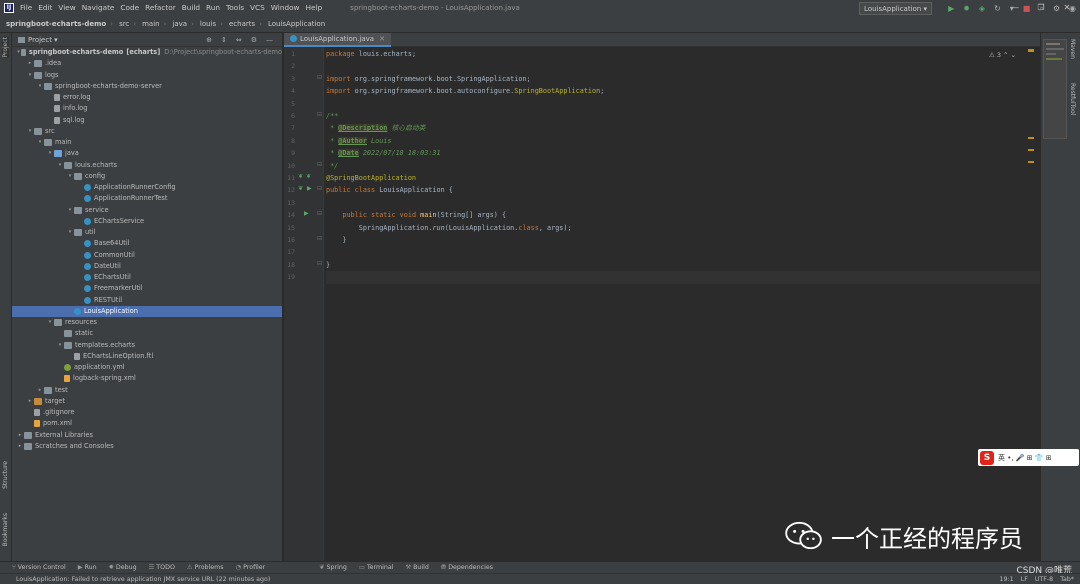  Describe the element at coordinates (1028, 457) in the screenshot. I see `ime-toolbar: S 英 •, 🎤 ⊞ 👕 ⊞` at that location.